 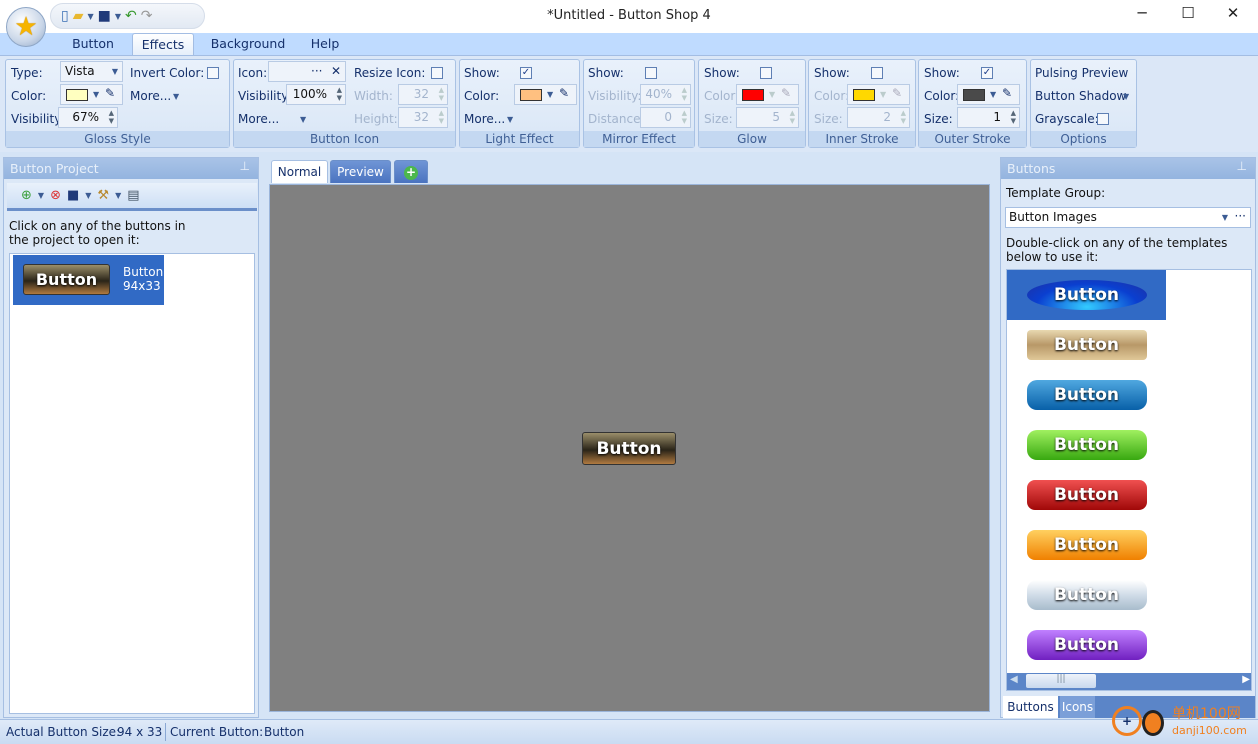 What do you see at coordinates (1208, 345) in the screenshot?
I see `template-lime: Butt` at bounding box center [1208, 345].